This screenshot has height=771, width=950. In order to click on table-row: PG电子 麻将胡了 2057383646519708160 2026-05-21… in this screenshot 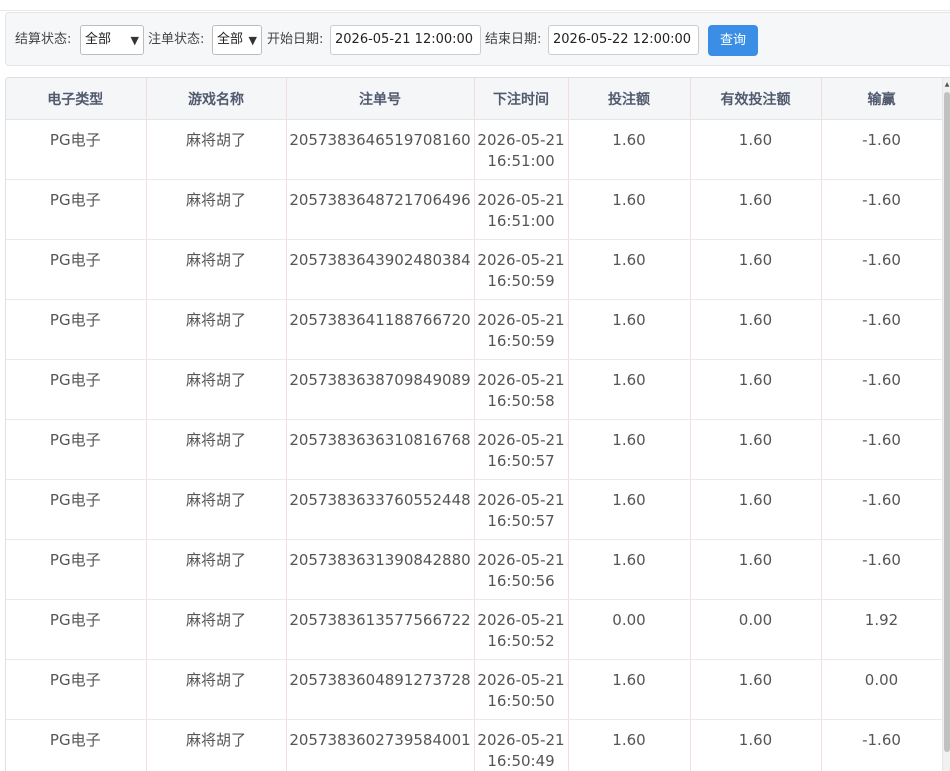, I will do `click(474, 149)`.